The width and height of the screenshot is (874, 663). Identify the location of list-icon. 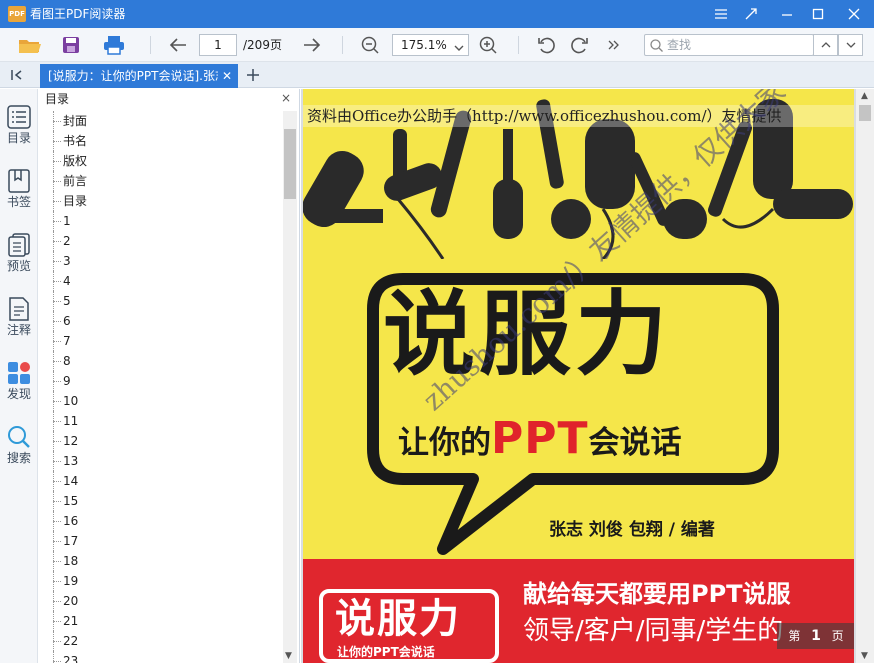
(19, 117).